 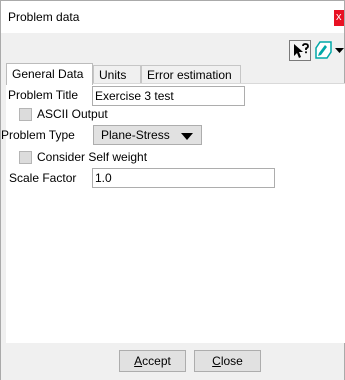 What do you see at coordinates (168, 96) in the screenshot?
I see `problem-title-input` at bounding box center [168, 96].